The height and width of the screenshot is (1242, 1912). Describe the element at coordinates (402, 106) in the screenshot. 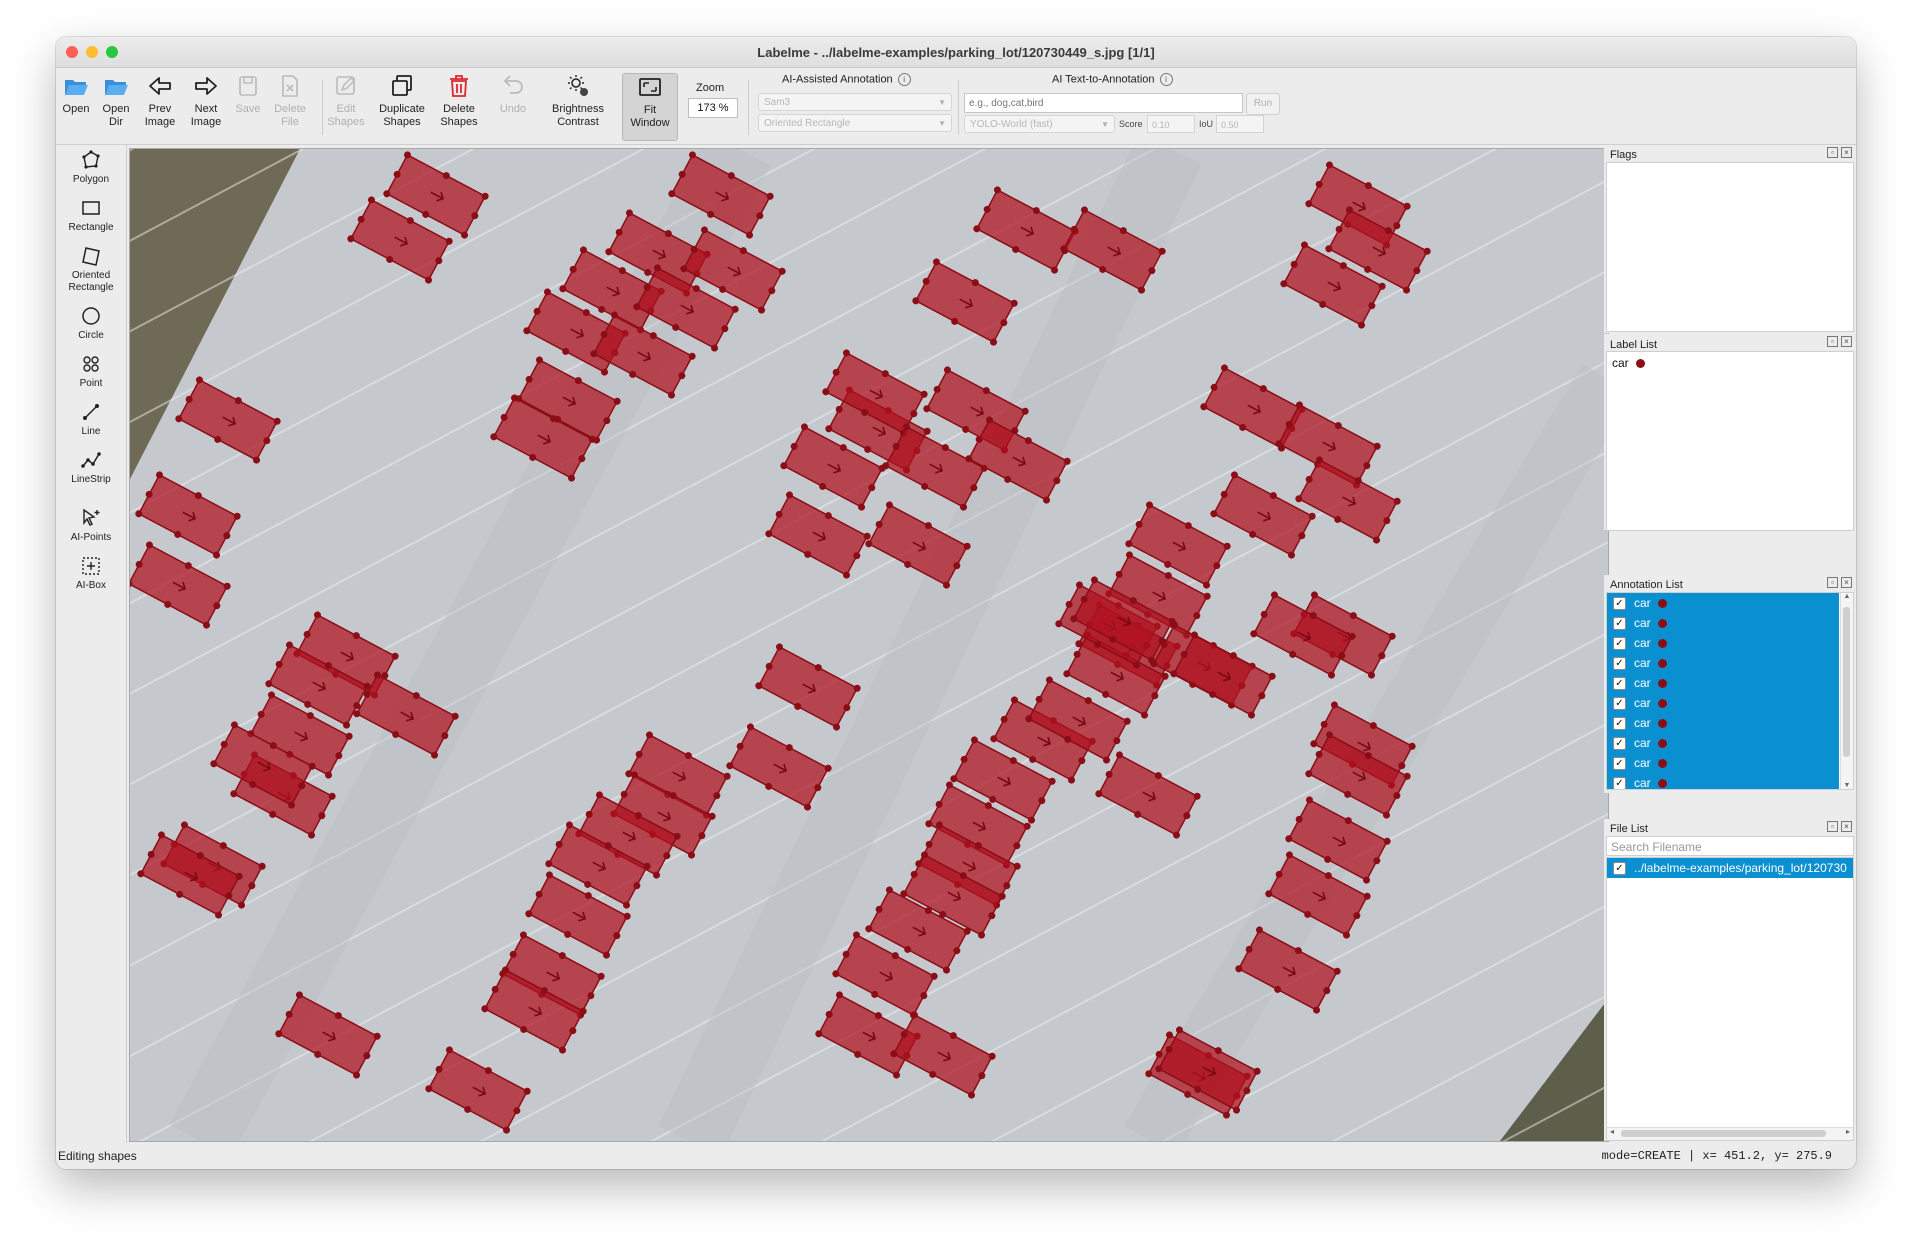

I see `duplicate-shapes-button: Duplicate Shapes` at that location.